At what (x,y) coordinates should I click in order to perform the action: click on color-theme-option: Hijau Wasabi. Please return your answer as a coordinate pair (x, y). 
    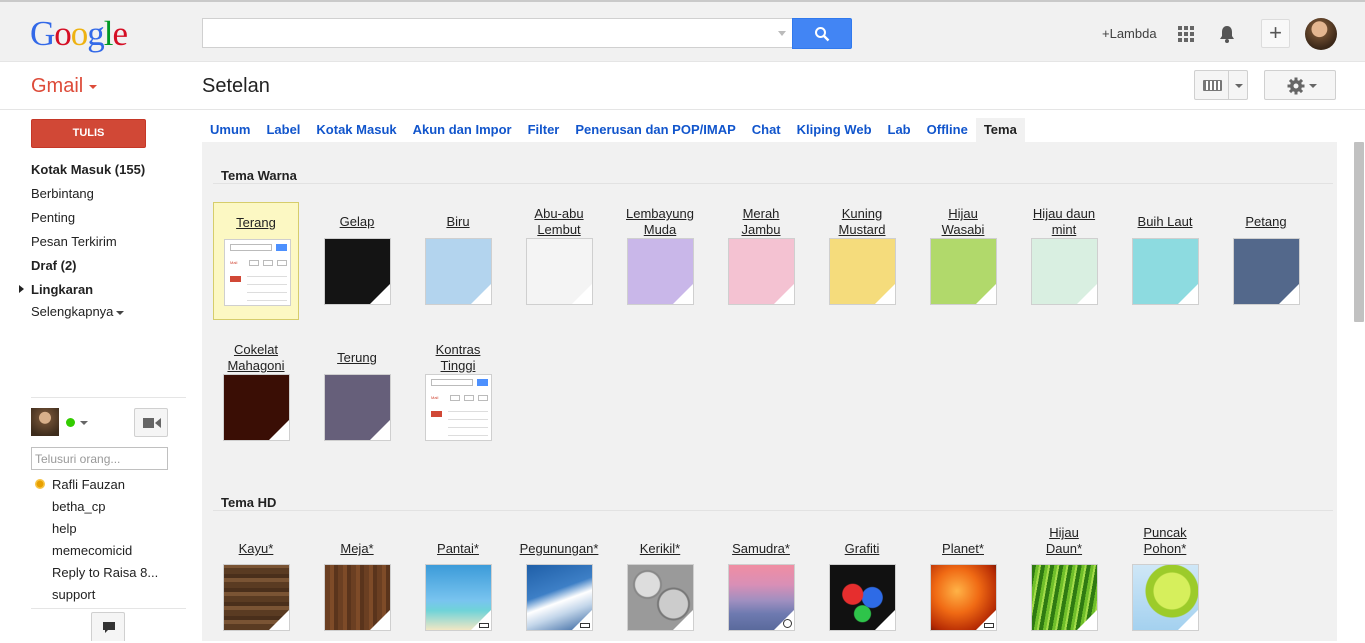
    Looking at the image, I should click on (963, 261).